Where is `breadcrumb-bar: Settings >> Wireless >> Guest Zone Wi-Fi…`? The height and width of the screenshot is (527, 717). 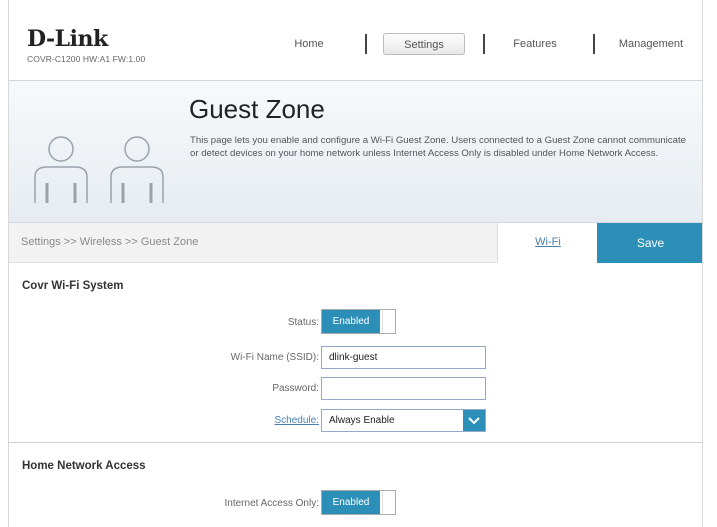
breadcrumb-bar: Settings >> Wireless >> Guest Zone Wi-Fi… is located at coordinates (355, 243).